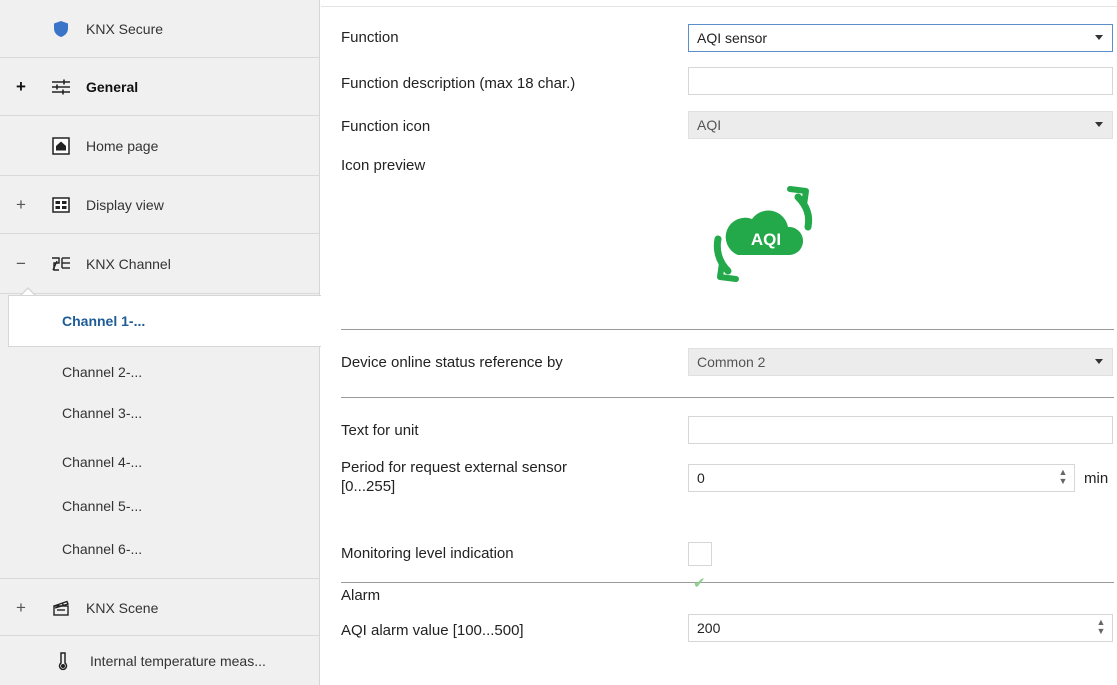 The height and width of the screenshot is (685, 1117). Describe the element at coordinates (383, 165) in the screenshot. I see `icon-preview-label: Icon preview` at that location.